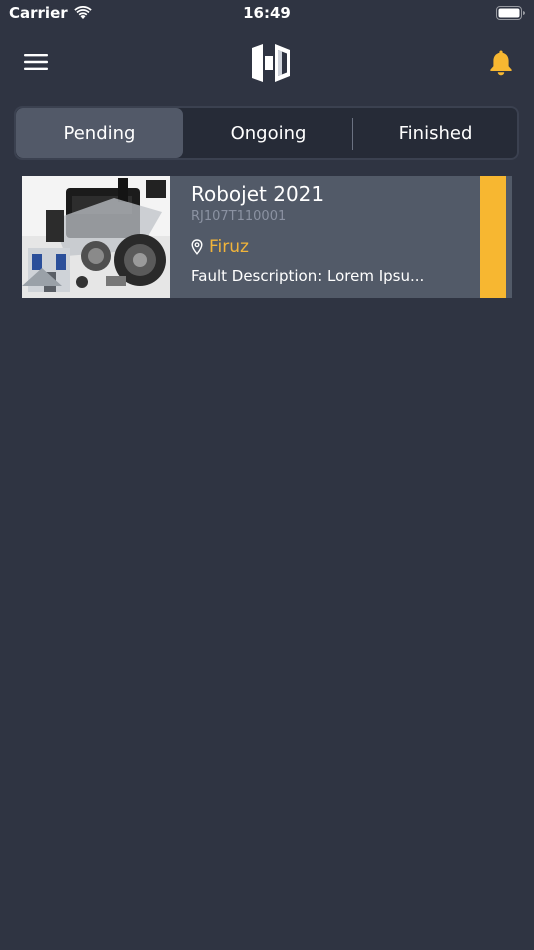 The height and width of the screenshot is (950, 534). What do you see at coordinates (271, 63) in the screenshot?
I see `app-logo-icon` at bounding box center [271, 63].